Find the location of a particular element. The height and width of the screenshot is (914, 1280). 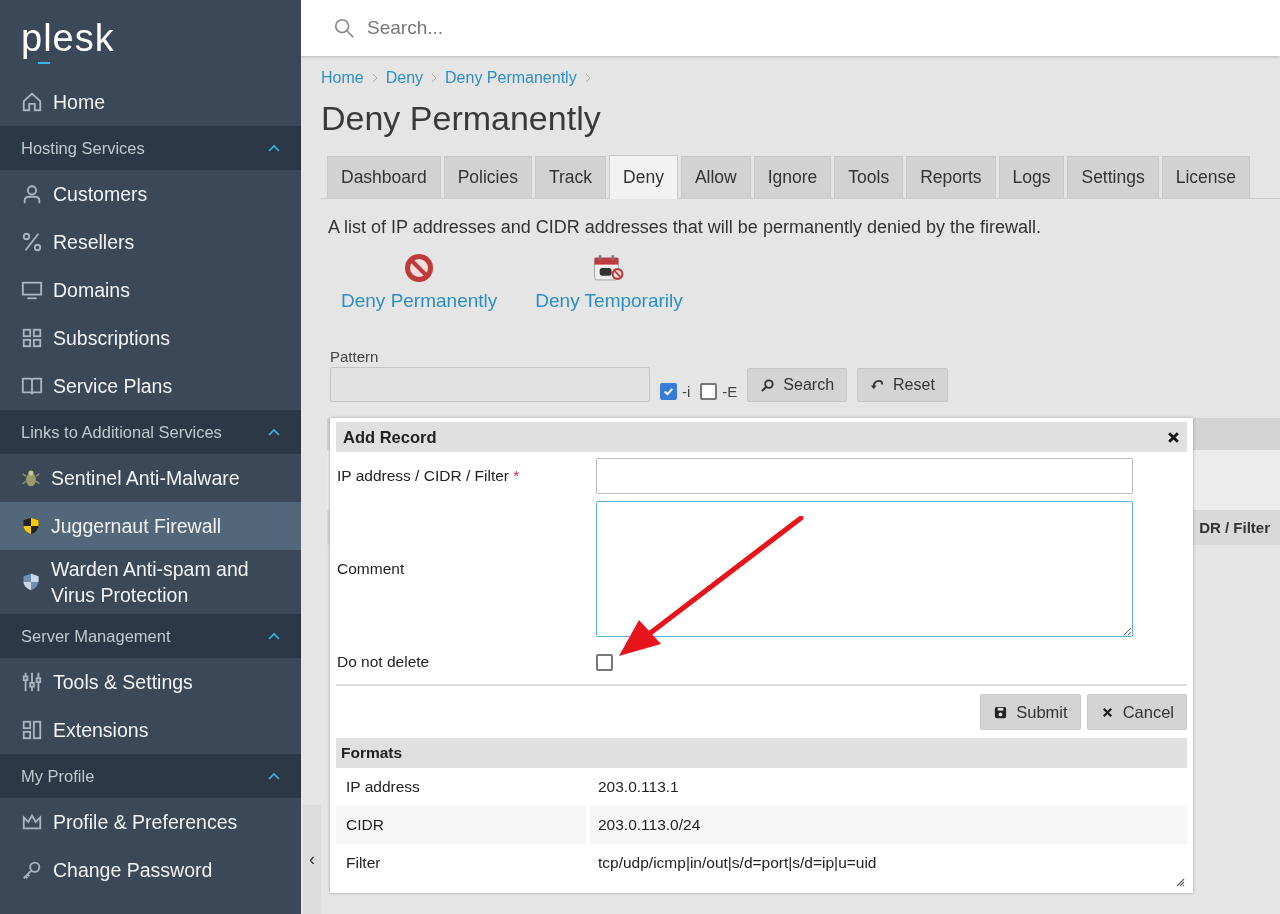

resize-grip-icon is located at coordinates (1180, 882).